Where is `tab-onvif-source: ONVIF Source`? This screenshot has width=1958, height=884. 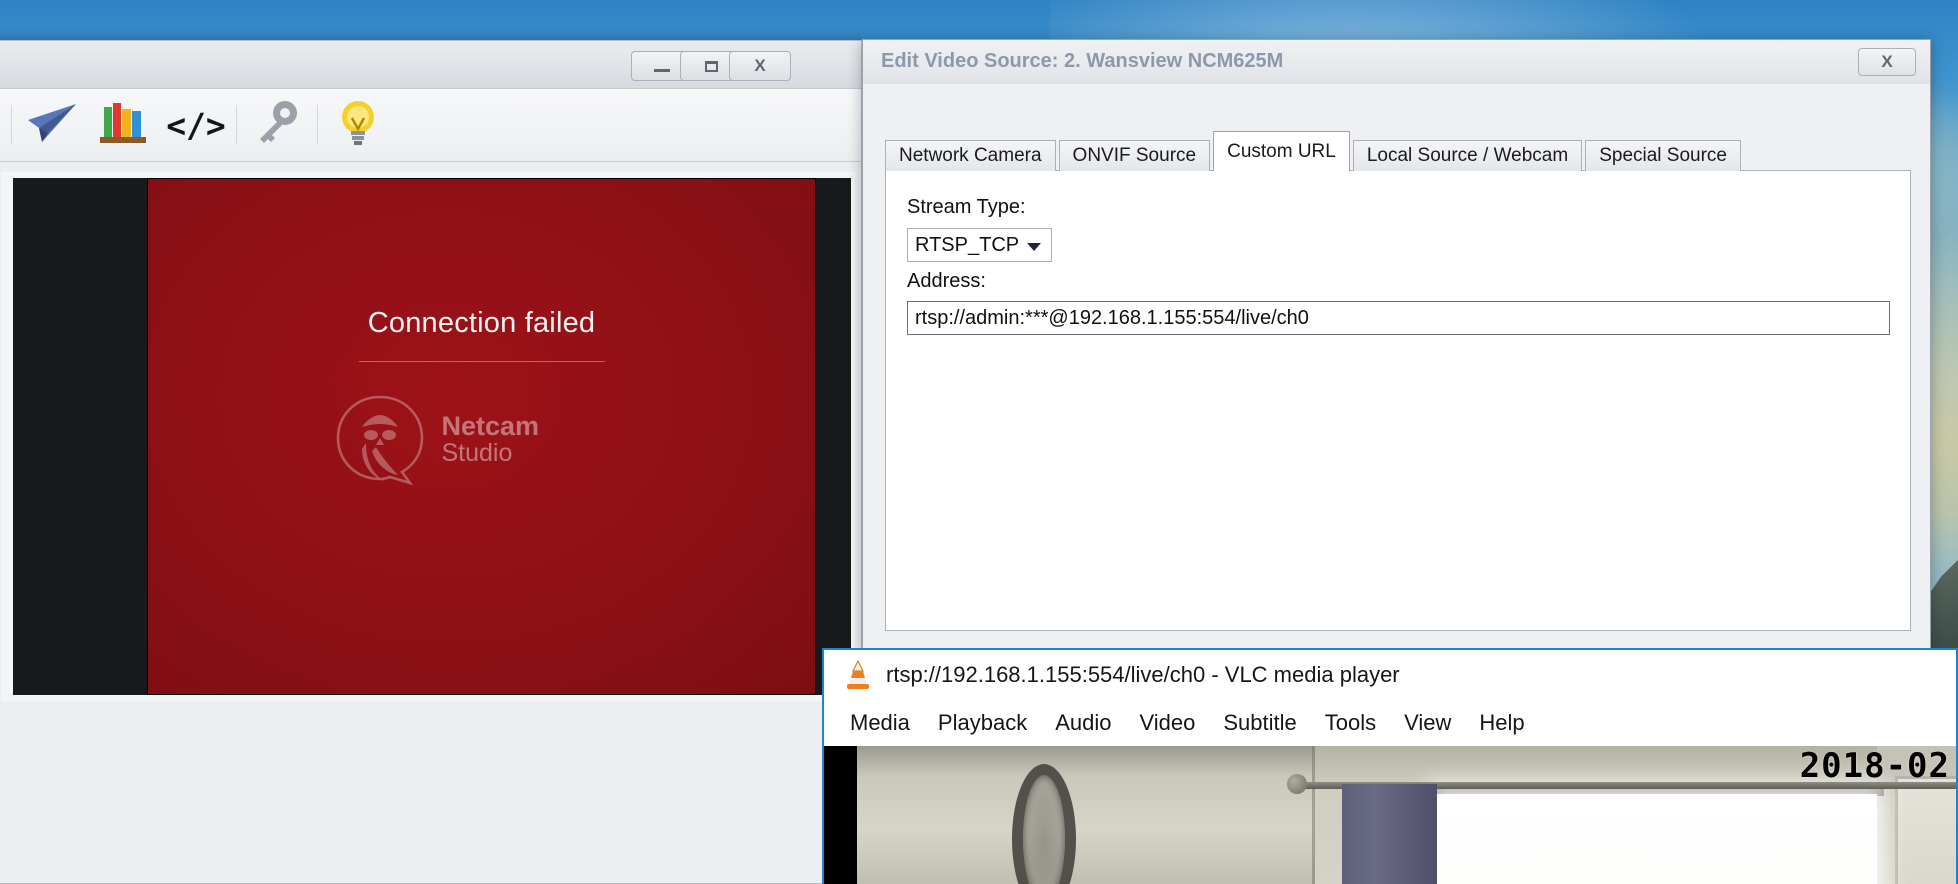
tab-onvif-source: ONVIF Source is located at coordinates (1134, 155).